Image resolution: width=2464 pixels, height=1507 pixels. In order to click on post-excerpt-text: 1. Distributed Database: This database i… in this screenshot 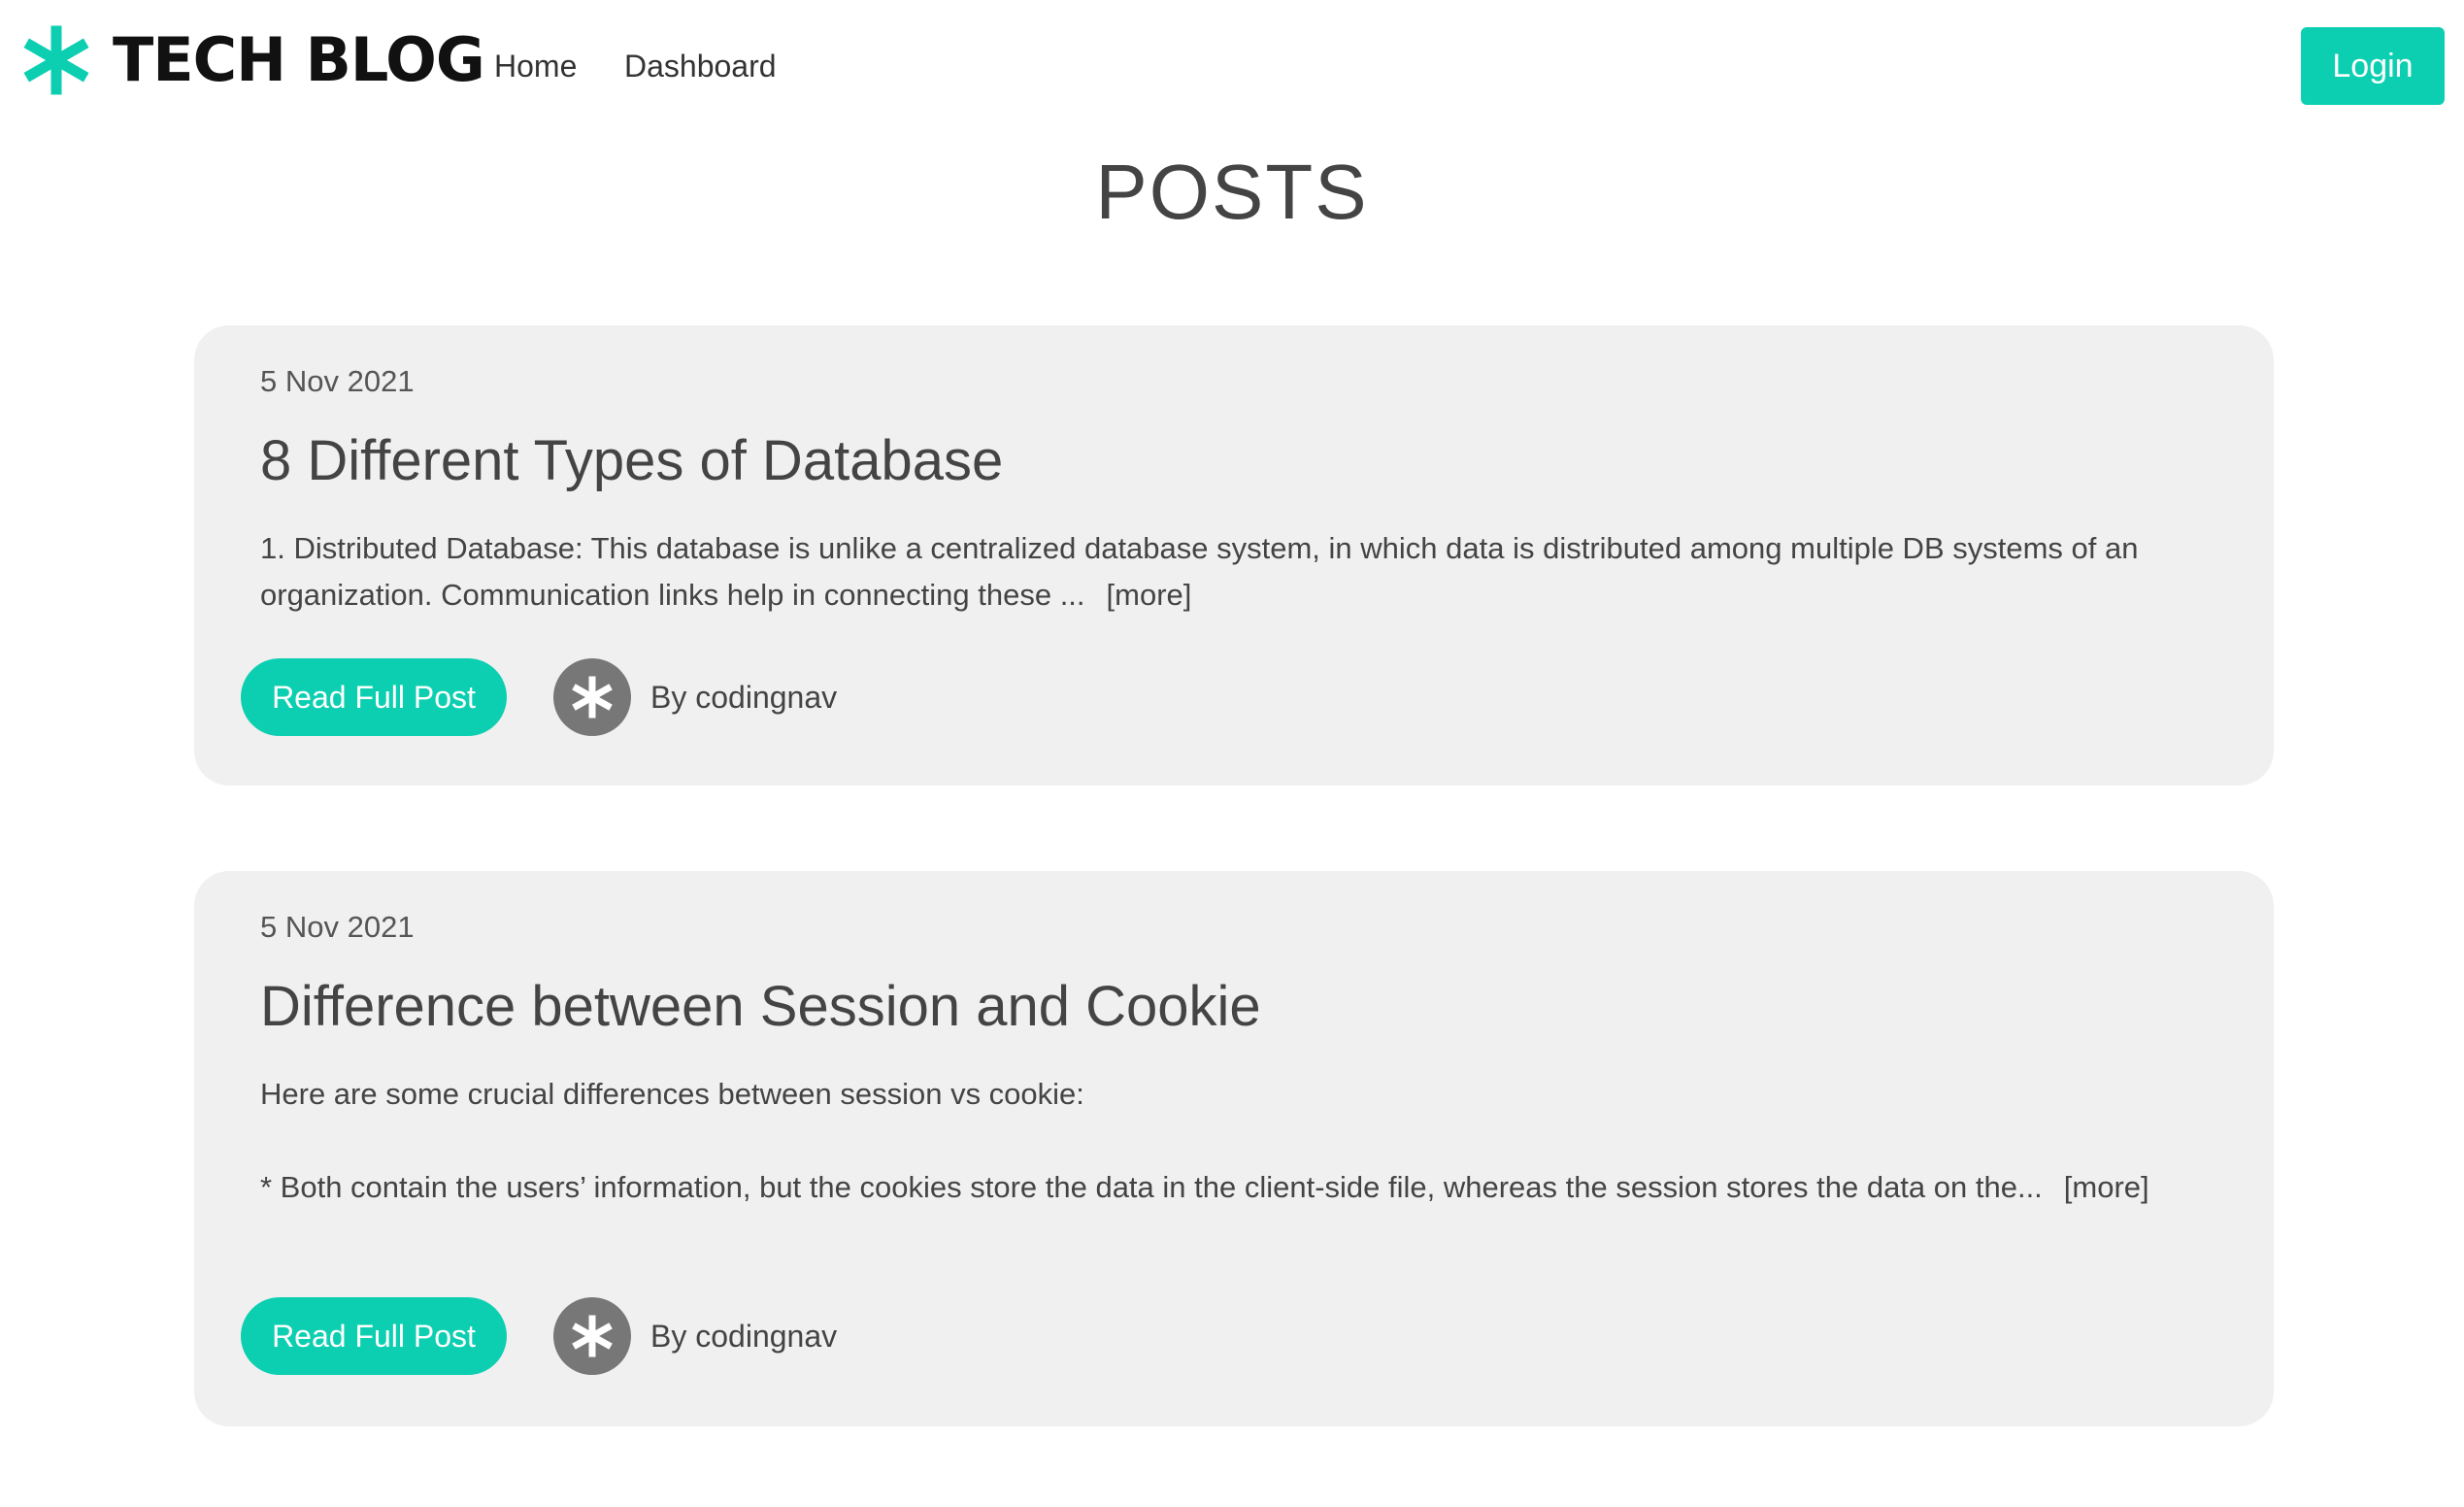, I will do `click(1199, 571)`.